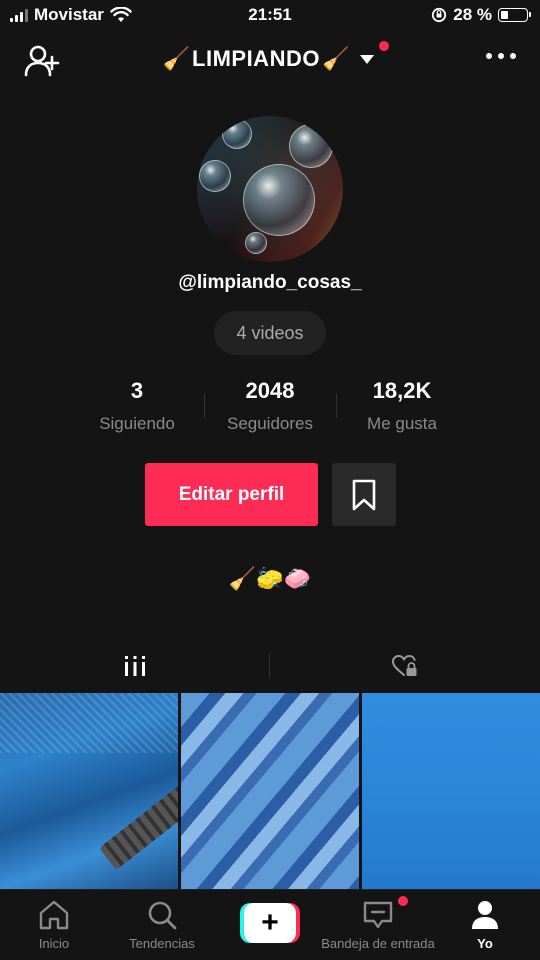 The width and height of the screenshot is (540, 960). What do you see at coordinates (402, 423) in the screenshot?
I see `stat-label: Me gusta` at bounding box center [402, 423].